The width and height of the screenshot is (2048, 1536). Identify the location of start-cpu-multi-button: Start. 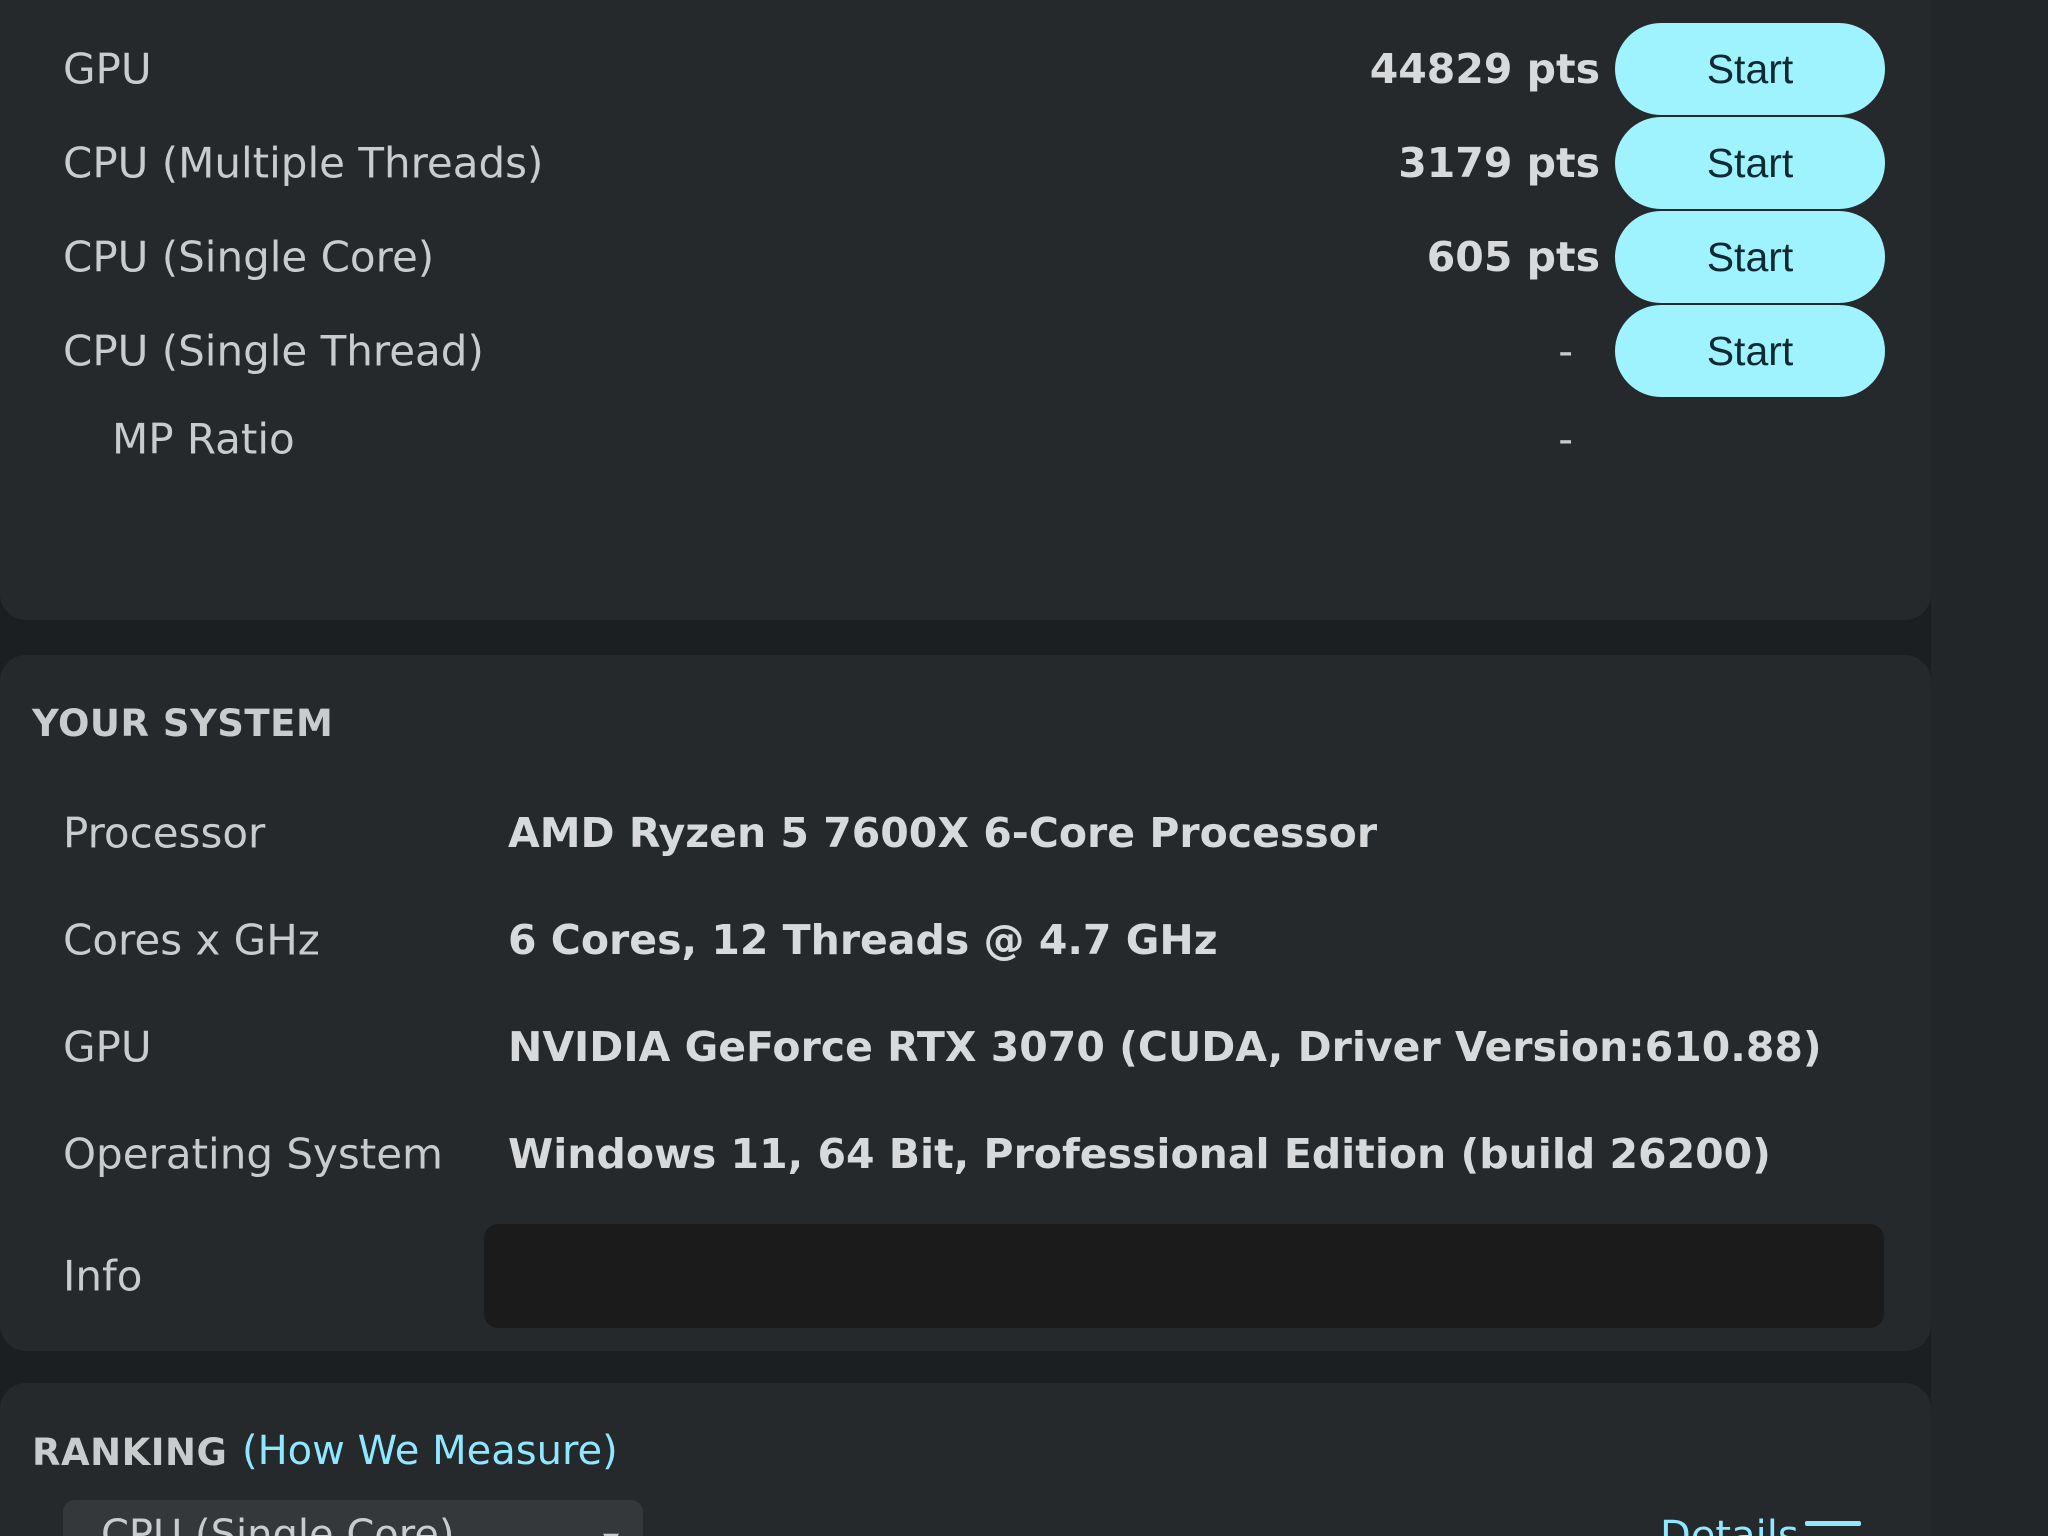
(1750, 163).